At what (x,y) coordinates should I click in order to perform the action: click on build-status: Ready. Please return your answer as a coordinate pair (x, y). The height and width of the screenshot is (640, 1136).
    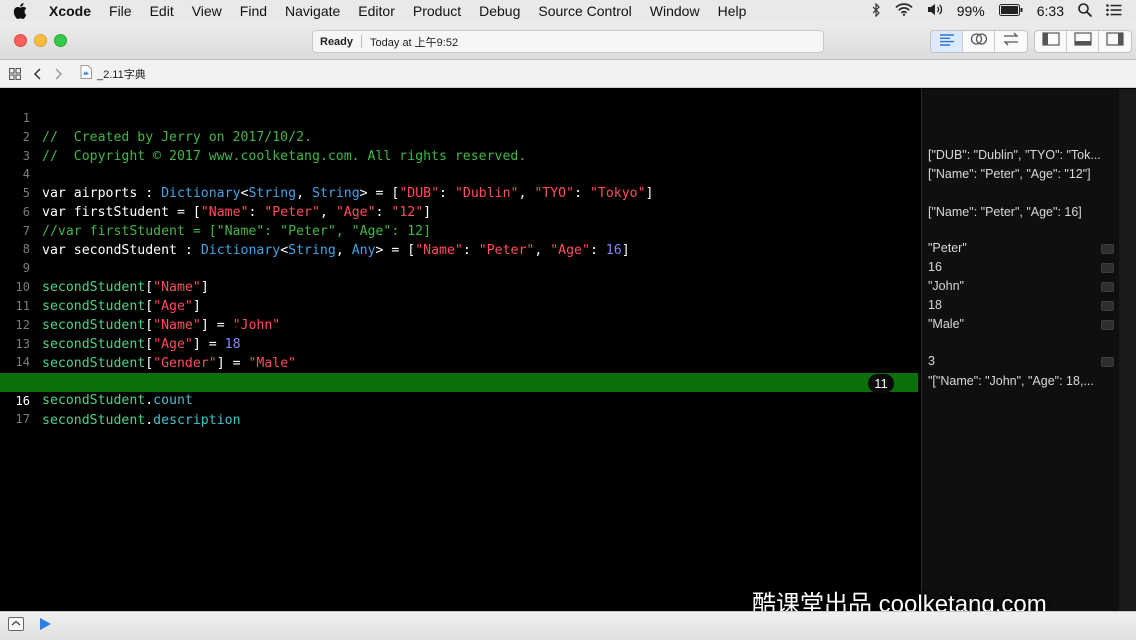
    Looking at the image, I should click on (337, 41).